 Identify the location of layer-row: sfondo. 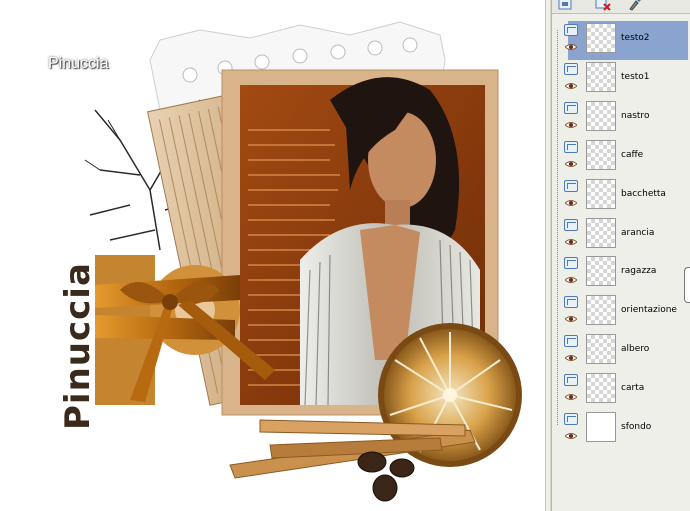
(624, 429).